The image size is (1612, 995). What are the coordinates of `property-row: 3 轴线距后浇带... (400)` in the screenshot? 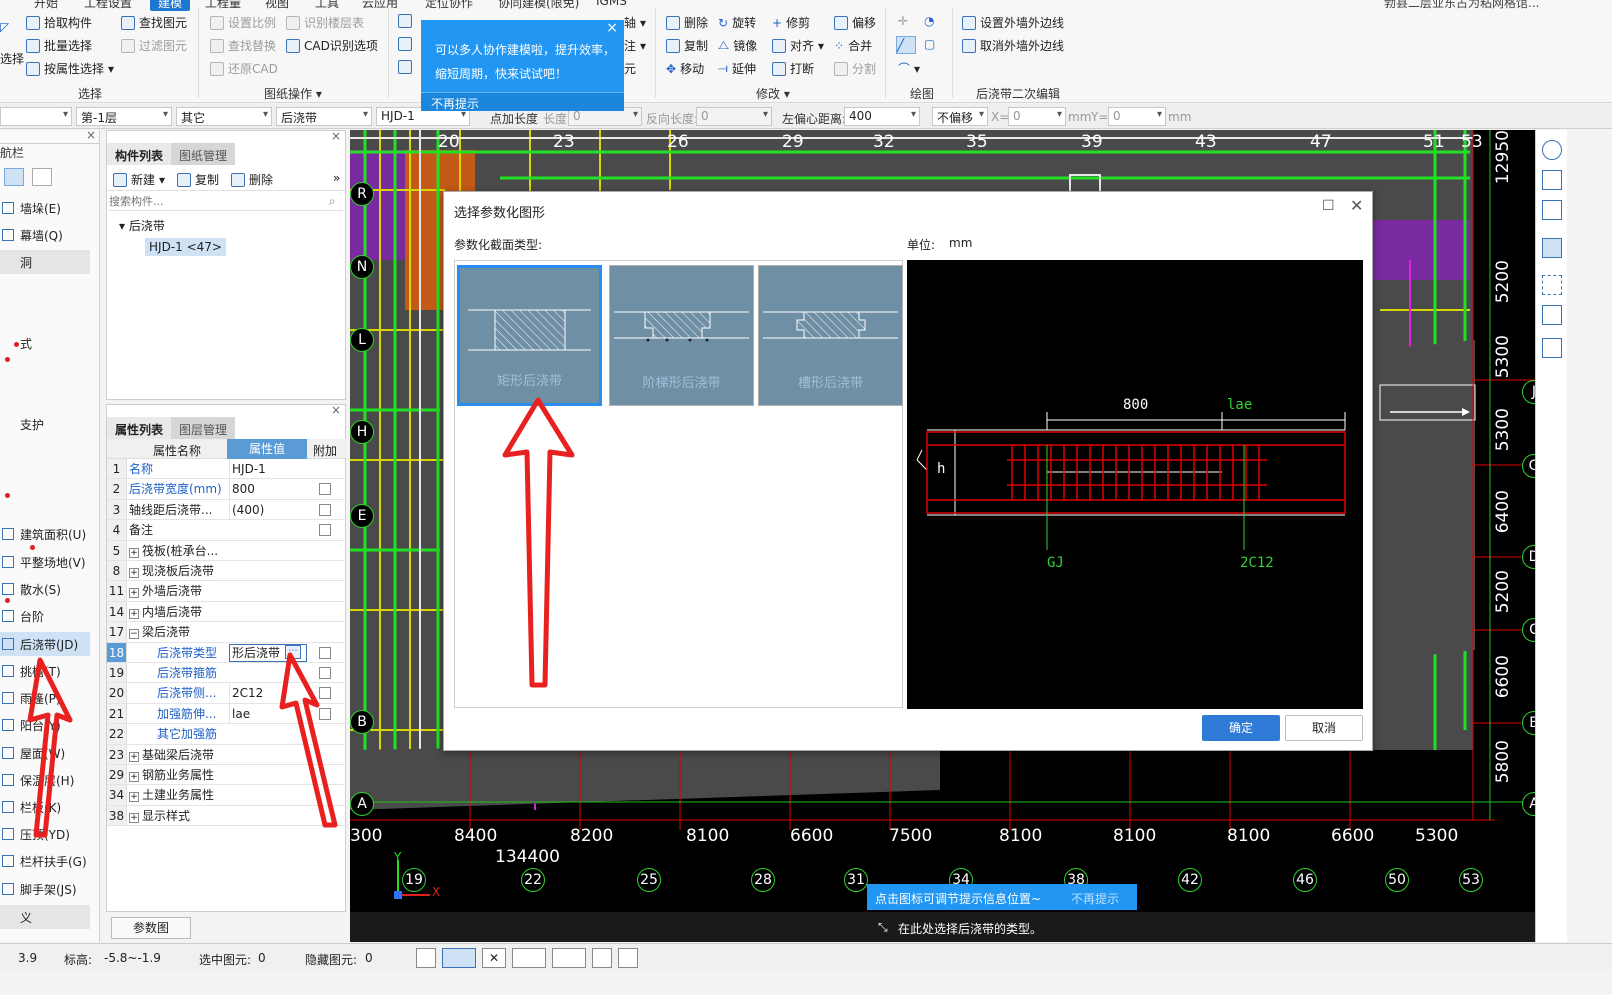 It's located at (227, 510).